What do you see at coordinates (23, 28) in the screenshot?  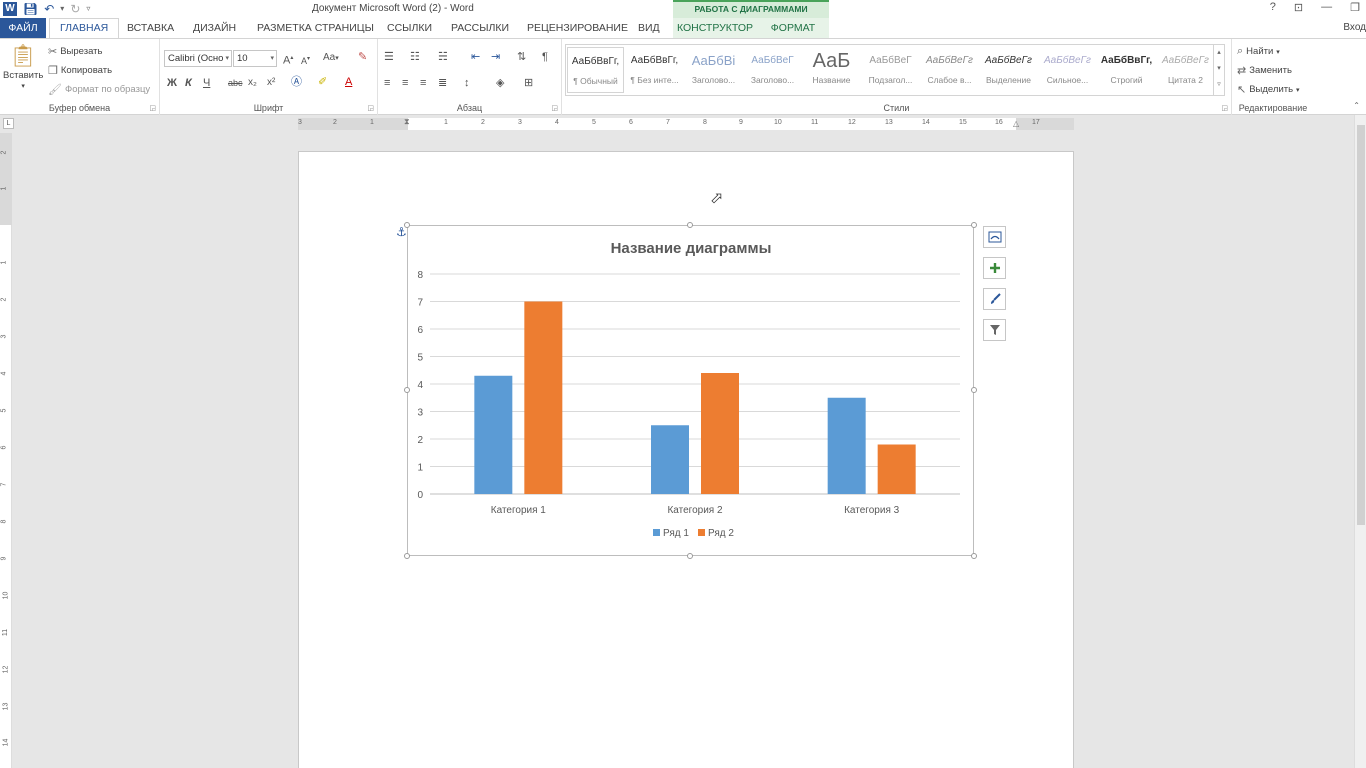 I see `tab-file: ФАЙЛ` at bounding box center [23, 28].